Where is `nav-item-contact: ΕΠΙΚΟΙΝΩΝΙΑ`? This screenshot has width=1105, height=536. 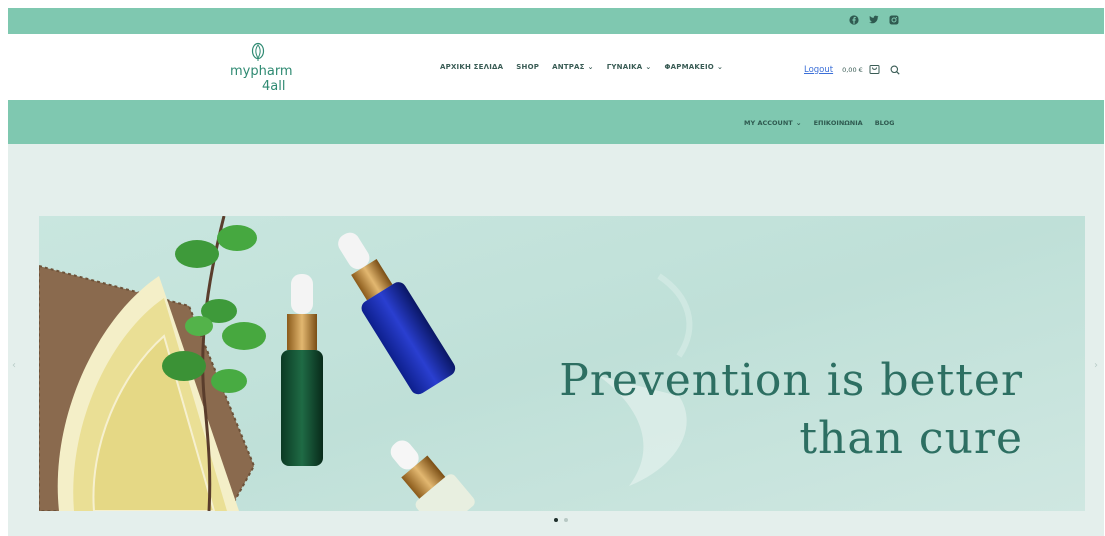
nav-item-contact: ΕΠΙΚΟΙΝΩΝΙΑ is located at coordinates (838, 123).